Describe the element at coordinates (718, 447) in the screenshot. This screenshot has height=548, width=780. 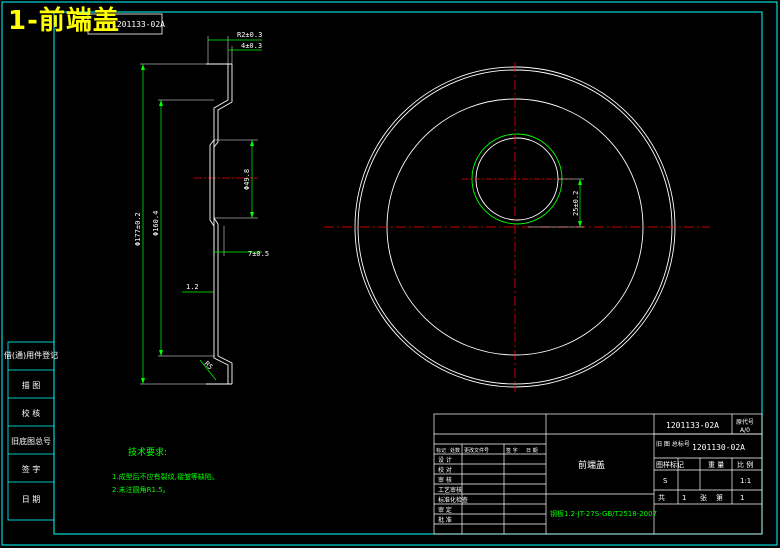
I see `alt-number: 1201130-02A` at that location.